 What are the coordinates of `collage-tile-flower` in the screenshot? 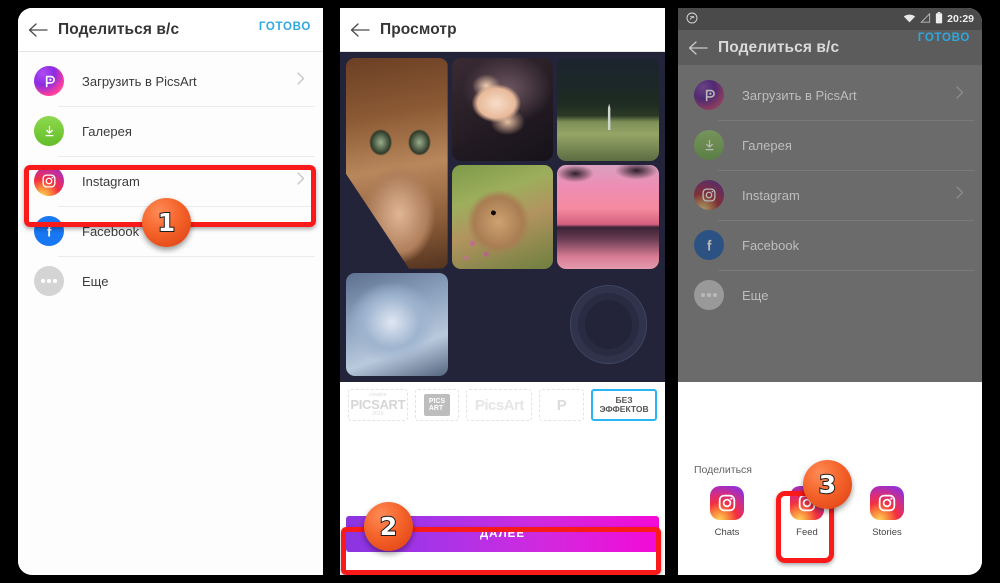 It's located at (502, 110).